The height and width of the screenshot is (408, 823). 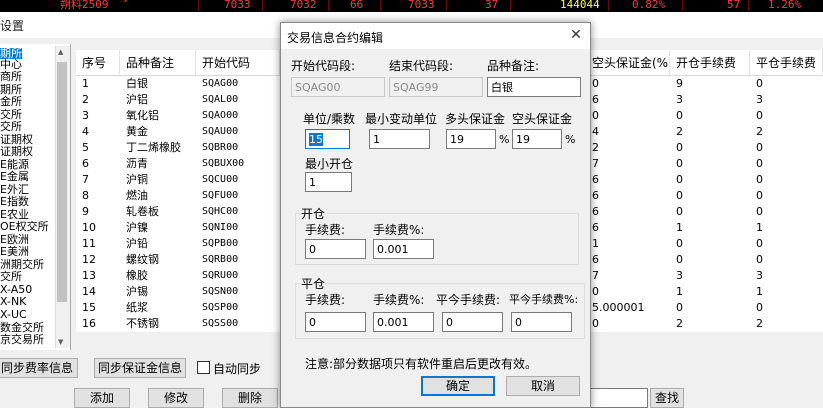 What do you see at coordinates (85, 99) in the screenshot?
I see `table-cell: 2` at bounding box center [85, 99].